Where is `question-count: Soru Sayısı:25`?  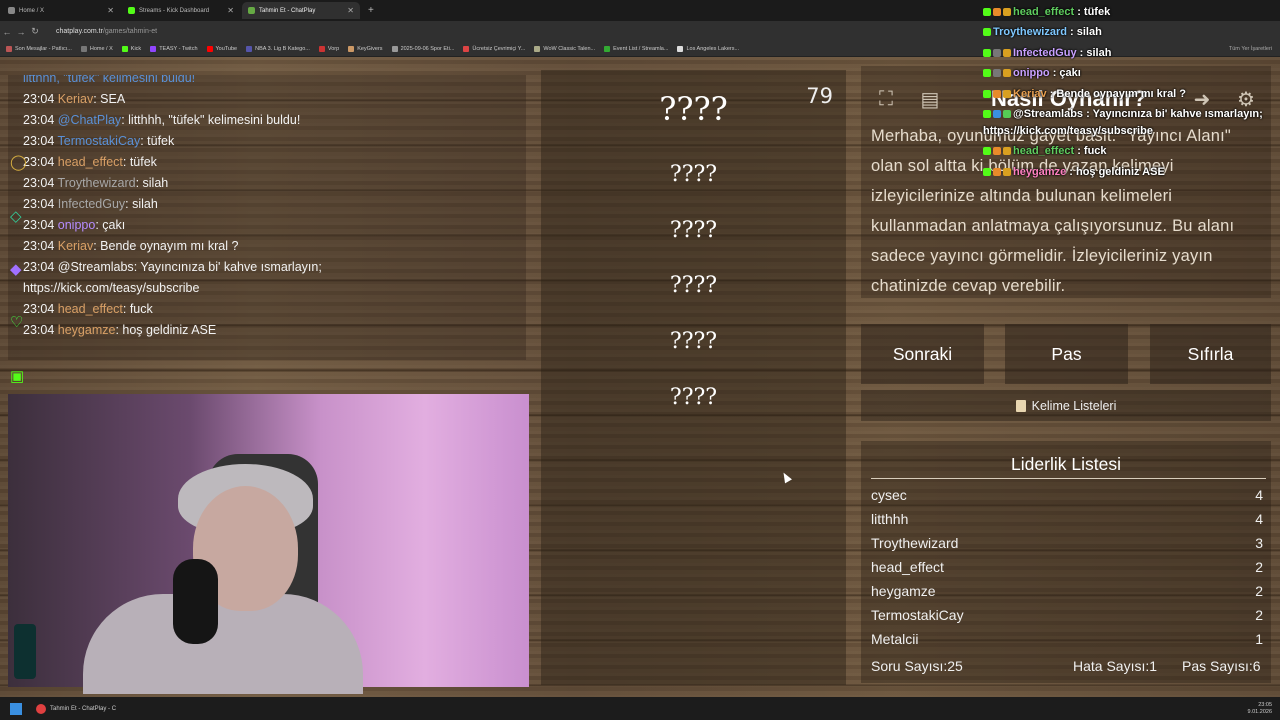 question-count: Soru Sayısı:25 is located at coordinates (917, 666).